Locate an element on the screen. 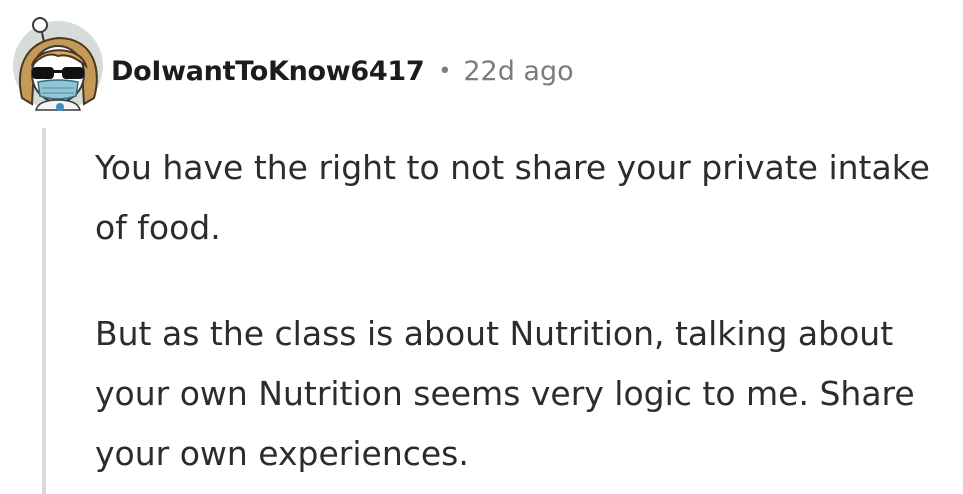  username-link: DoIwantToKnow6417 is located at coordinates (268, 71).